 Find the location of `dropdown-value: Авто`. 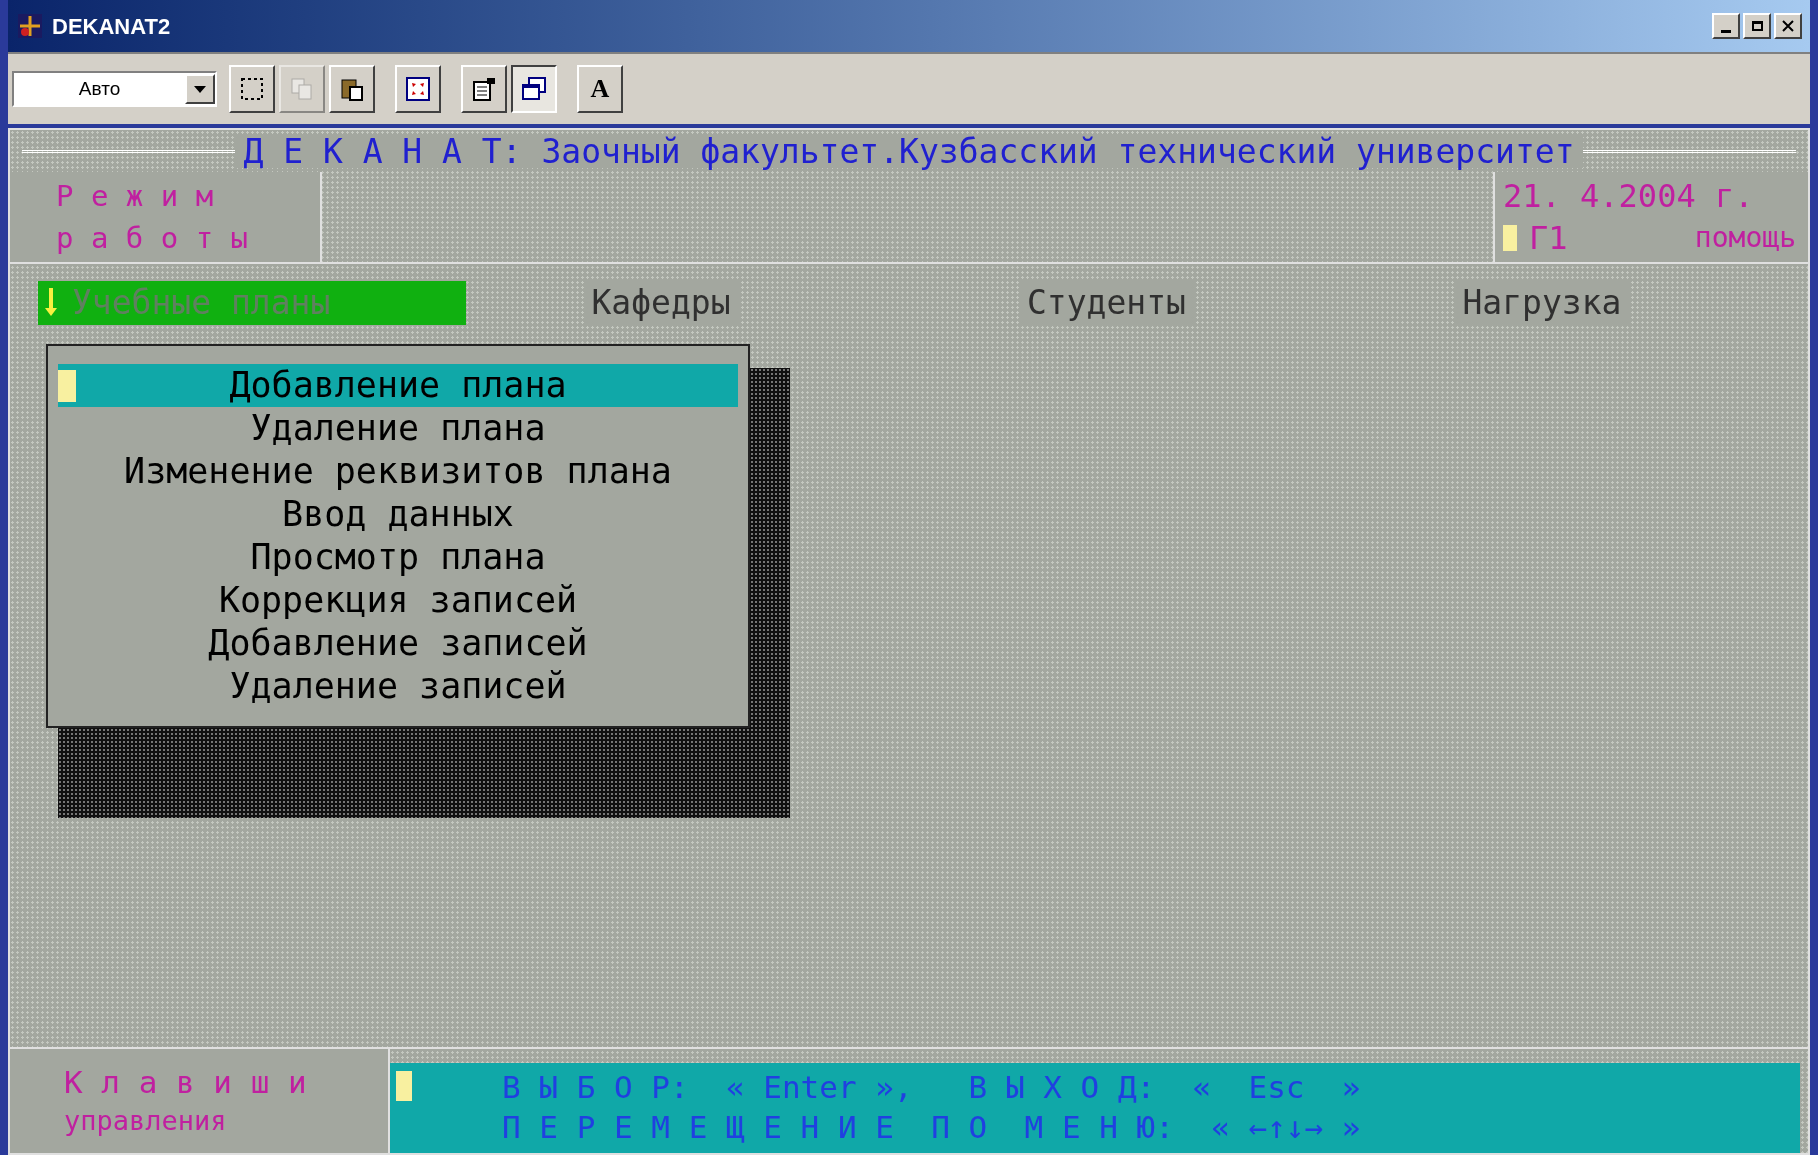

dropdown-value: Авто is located at coordinates (99, 88).